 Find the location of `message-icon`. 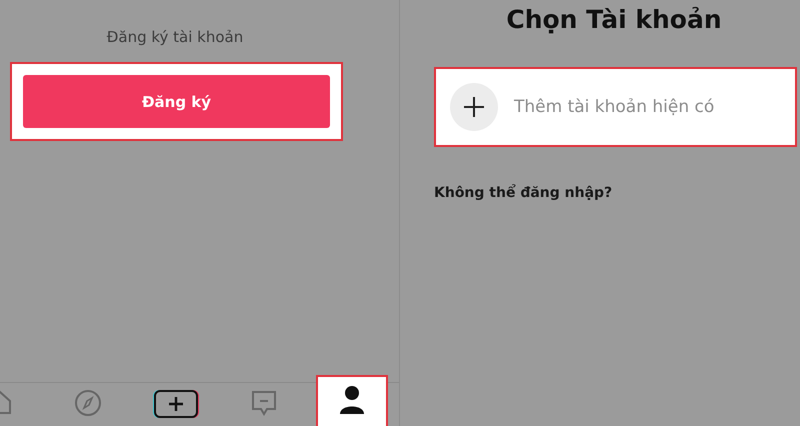

message-icon is located at coordinates (264, 403).